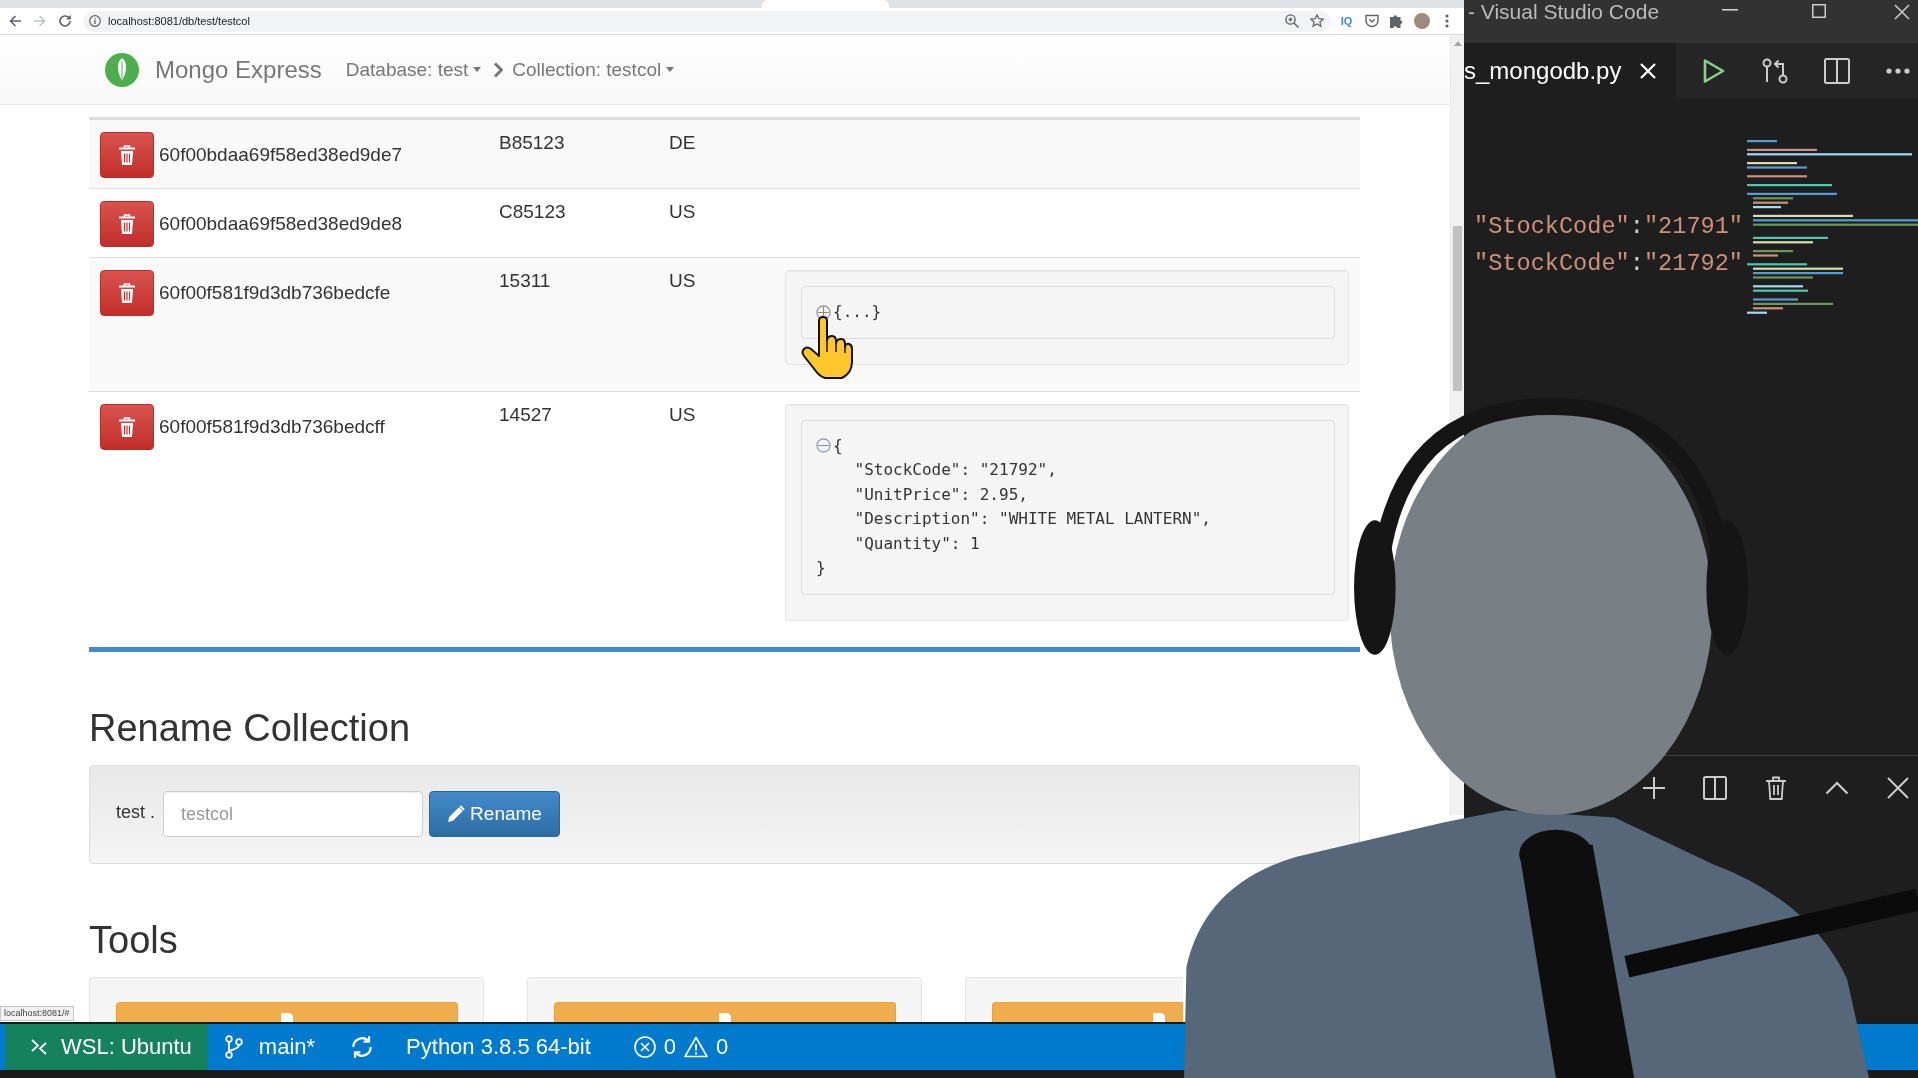 The height and width of the screenshot is (1078, 1918). Describe the element at coordinates (233, 1047) in the screenshot. I see `branch-icon` at that location.